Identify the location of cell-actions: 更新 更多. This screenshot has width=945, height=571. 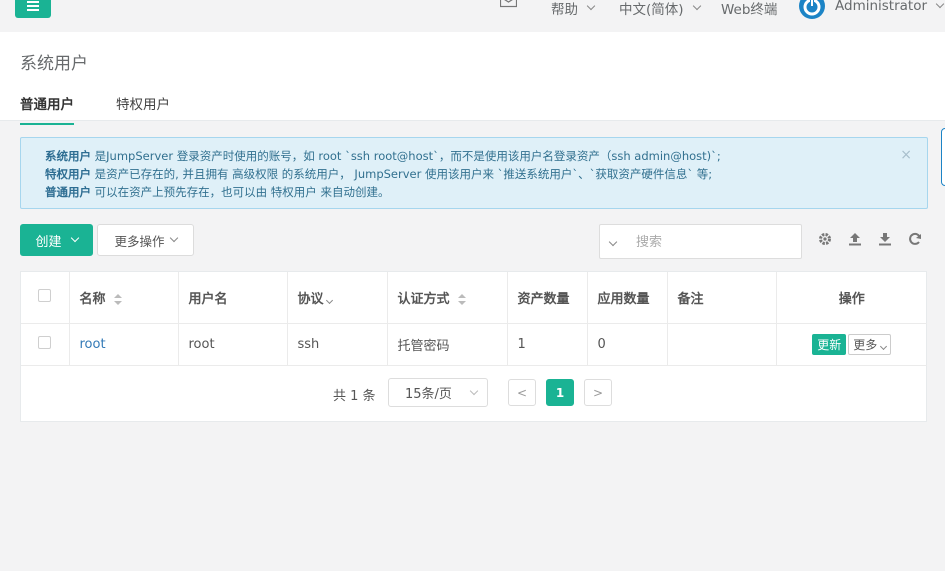
(851, 344).